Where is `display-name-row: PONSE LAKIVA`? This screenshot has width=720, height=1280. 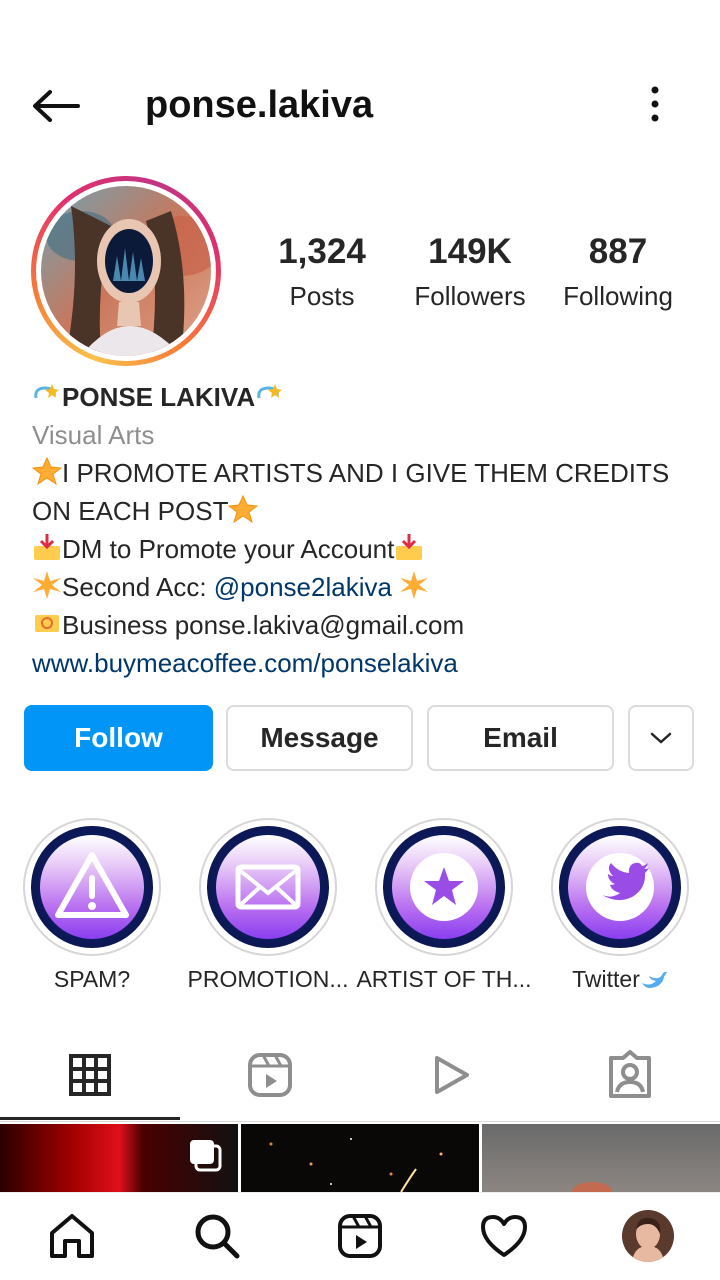
display-name-row: PONSE LAKIVA is located at coordinates (367, 397).